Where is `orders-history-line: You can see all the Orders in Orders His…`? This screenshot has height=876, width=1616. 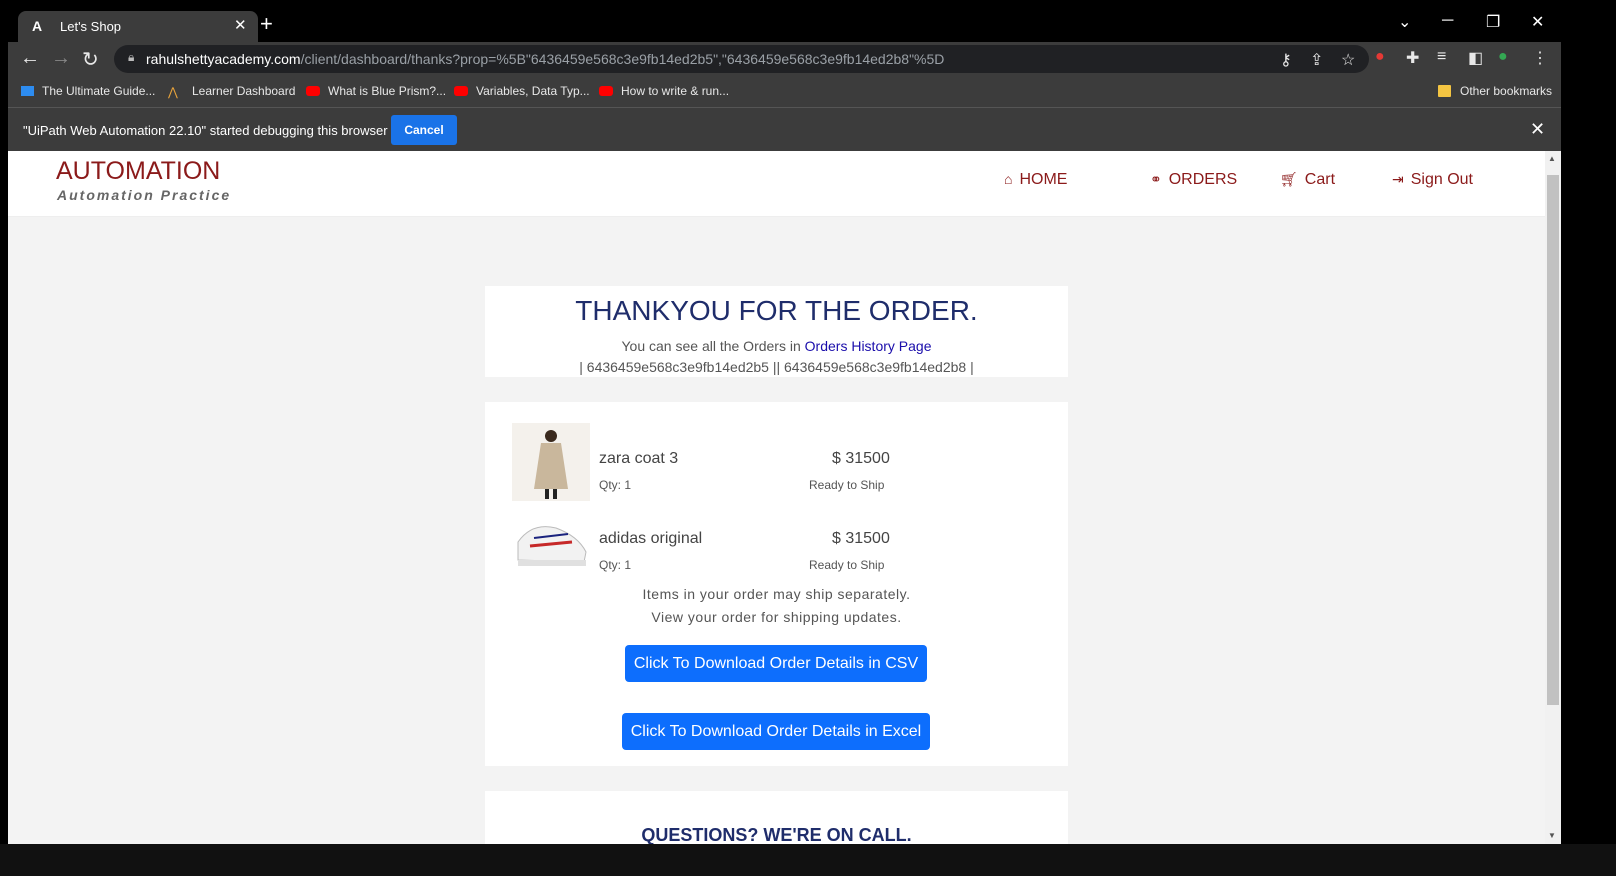 orders-history-line: You can see all the Orders in Orders His… is located at coordinates (776, 346).